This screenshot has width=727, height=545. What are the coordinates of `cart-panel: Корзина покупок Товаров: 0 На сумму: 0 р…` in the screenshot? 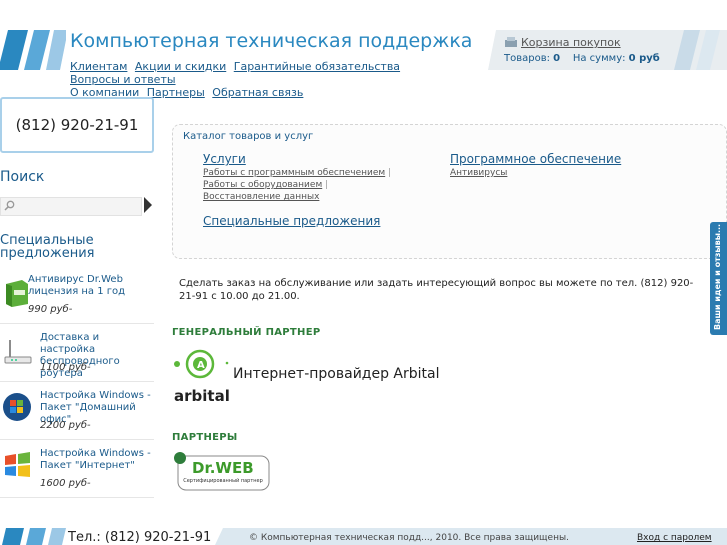 It's located at (605, 50).